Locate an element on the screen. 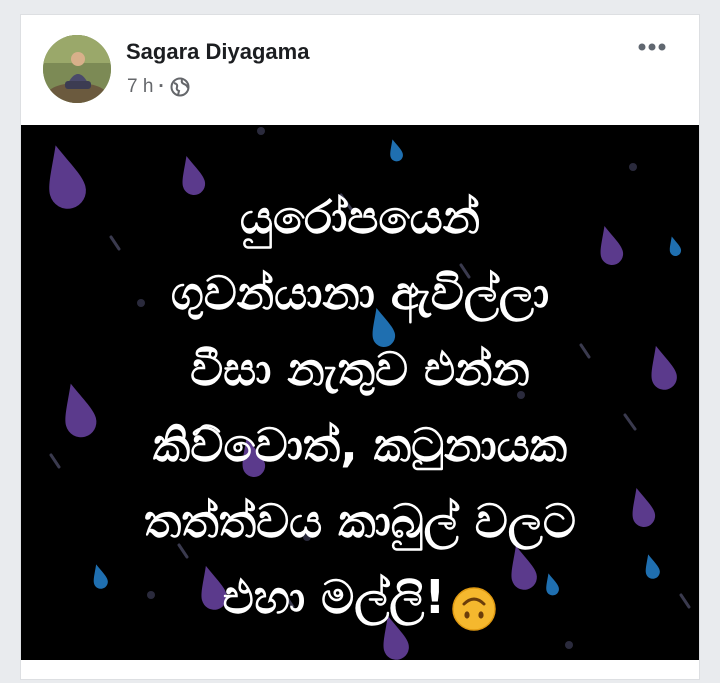 Image resolution: width=720 pixels, height=683 pixels. image-text-line: කිව්වොත්, කටුනායක is located at coordinates (360, 445).